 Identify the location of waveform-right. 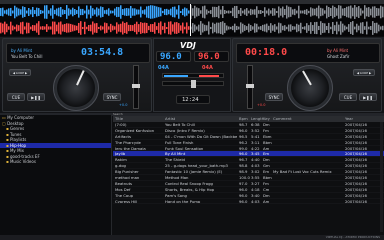
(192, 28).